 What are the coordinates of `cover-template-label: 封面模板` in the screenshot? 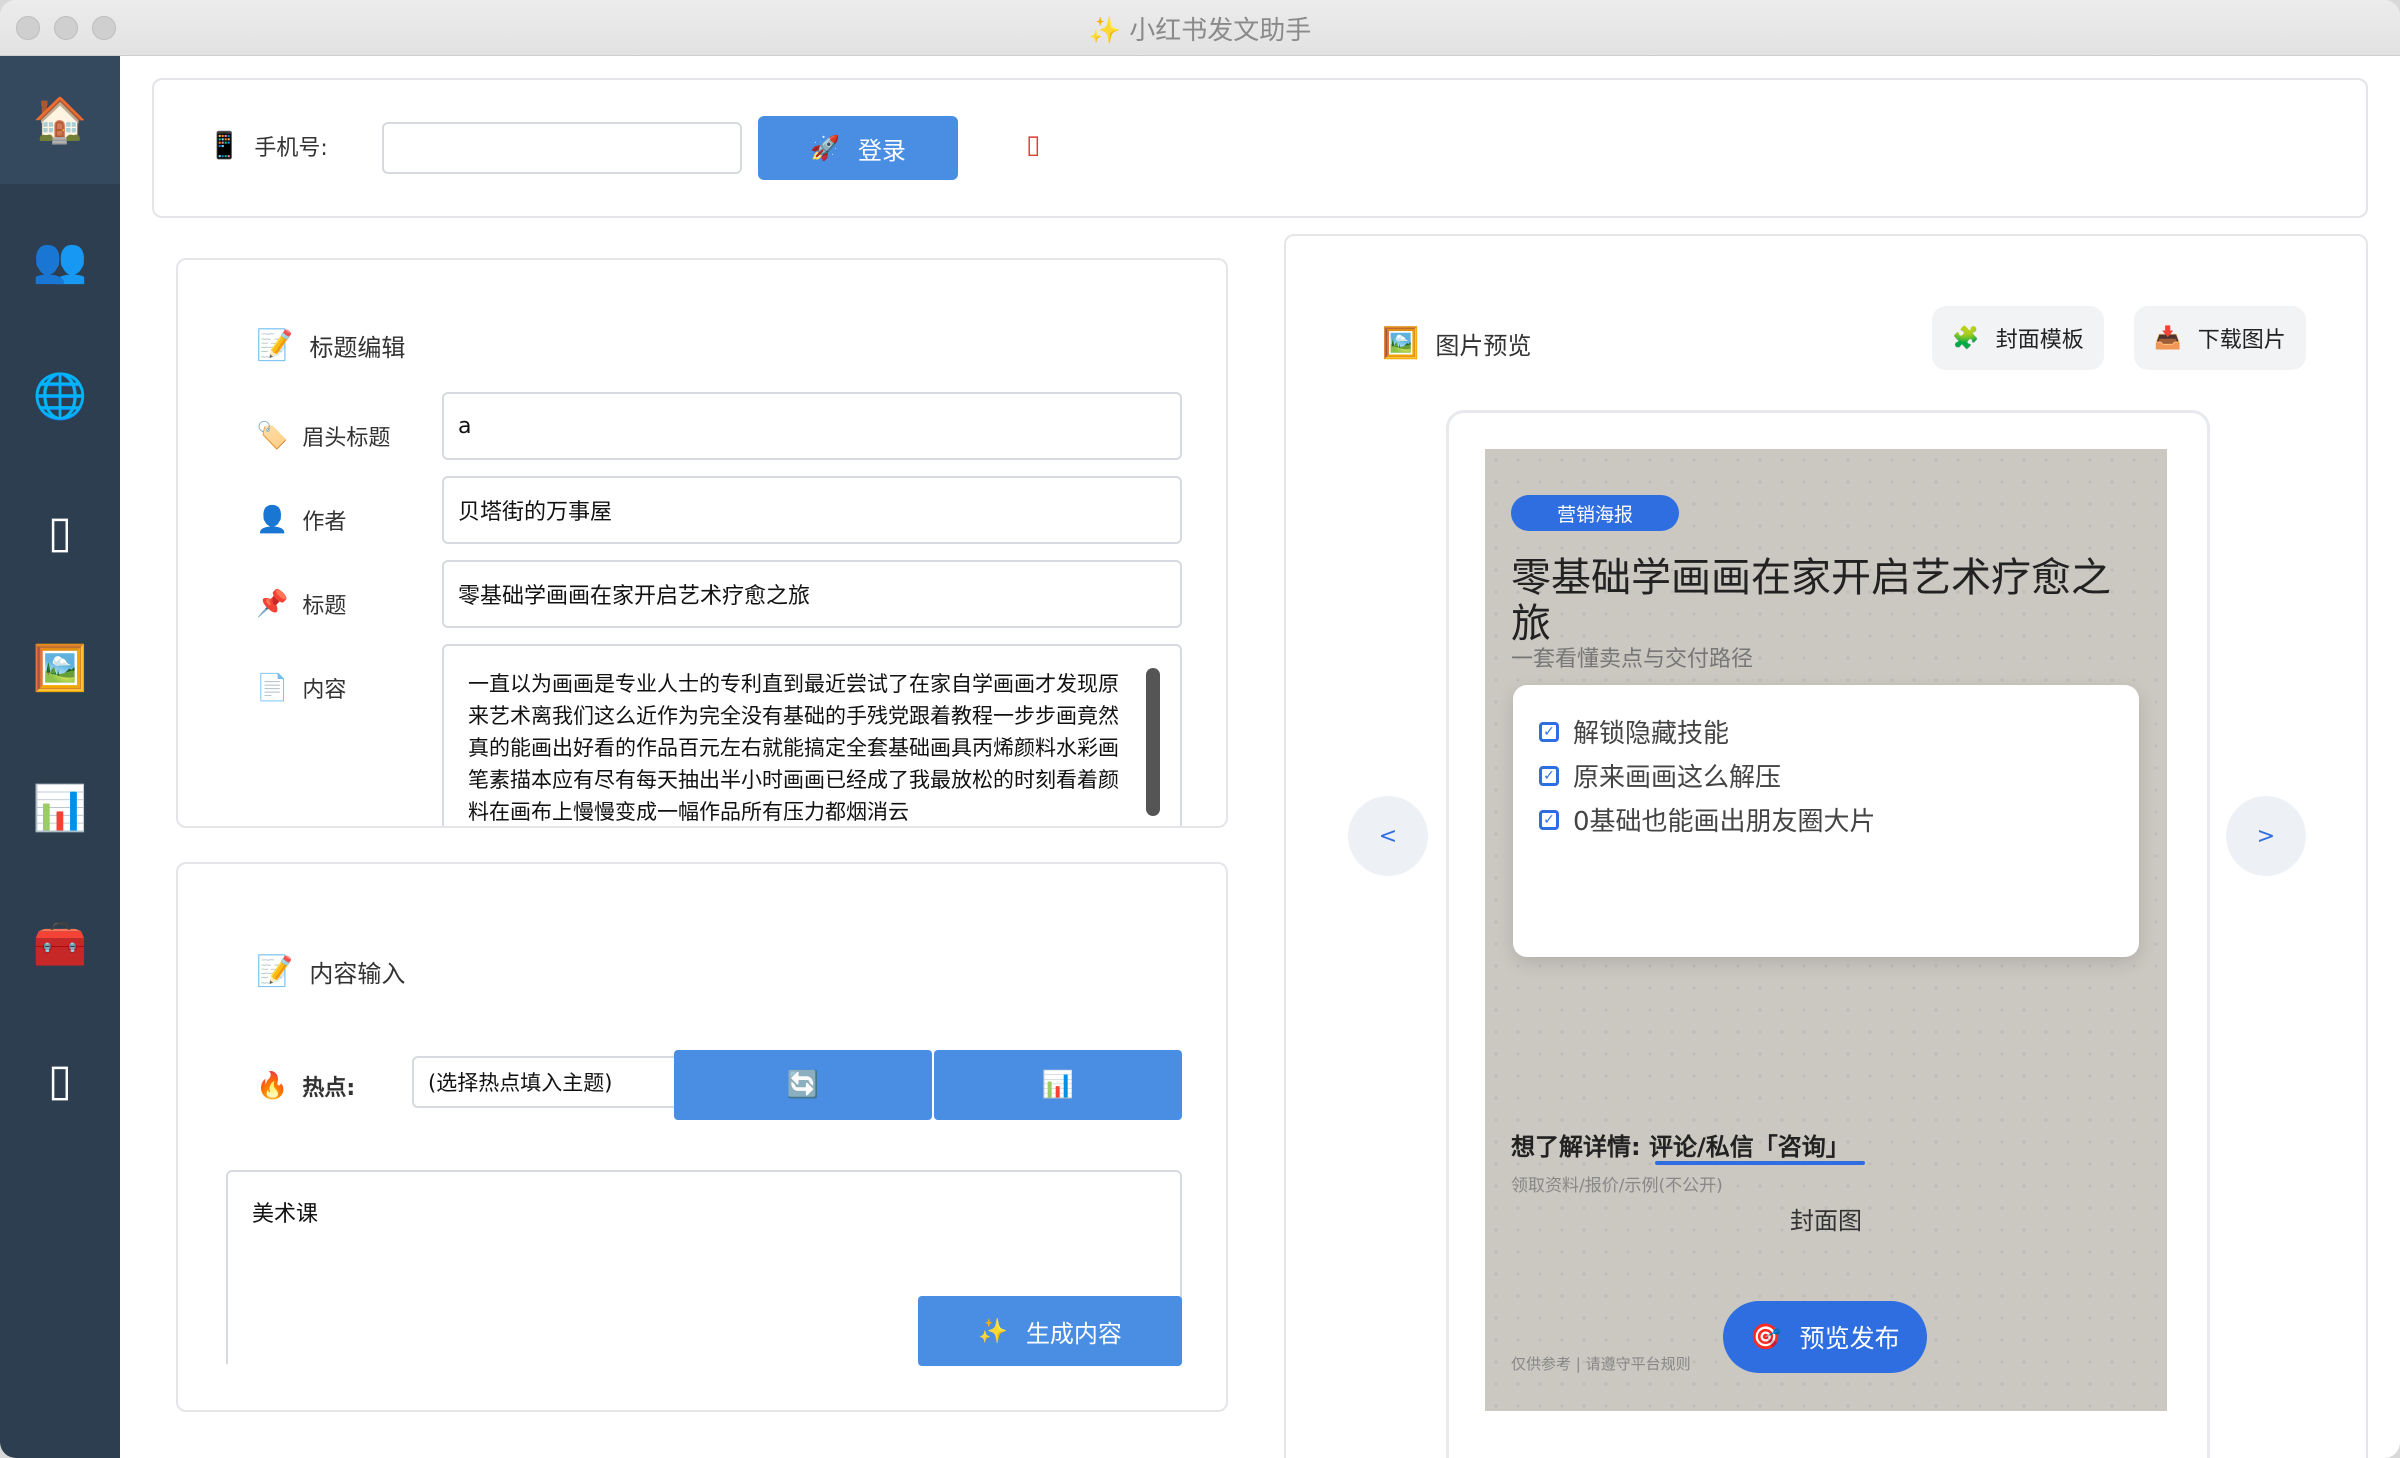 It's located at (2039, 340).